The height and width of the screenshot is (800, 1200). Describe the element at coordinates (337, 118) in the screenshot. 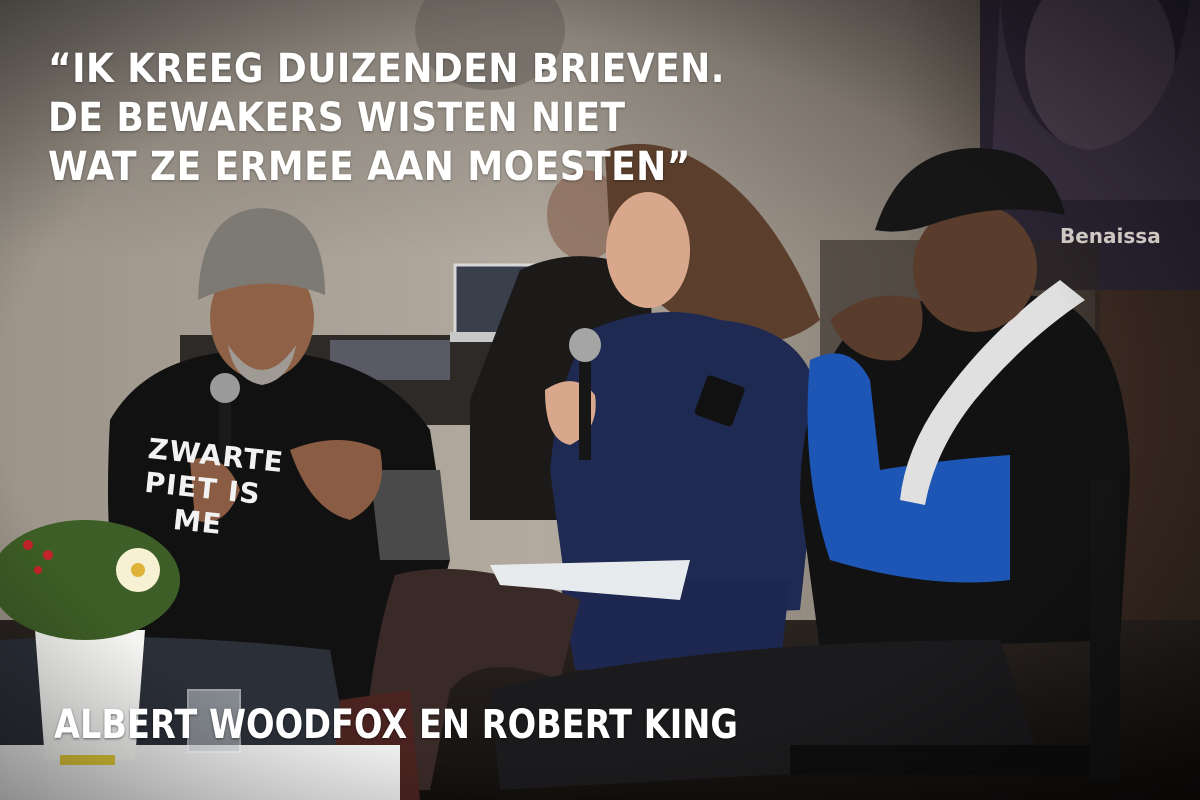

I see `quote-line-2: DE BEWAKERS WISTEN NIET` at that location.